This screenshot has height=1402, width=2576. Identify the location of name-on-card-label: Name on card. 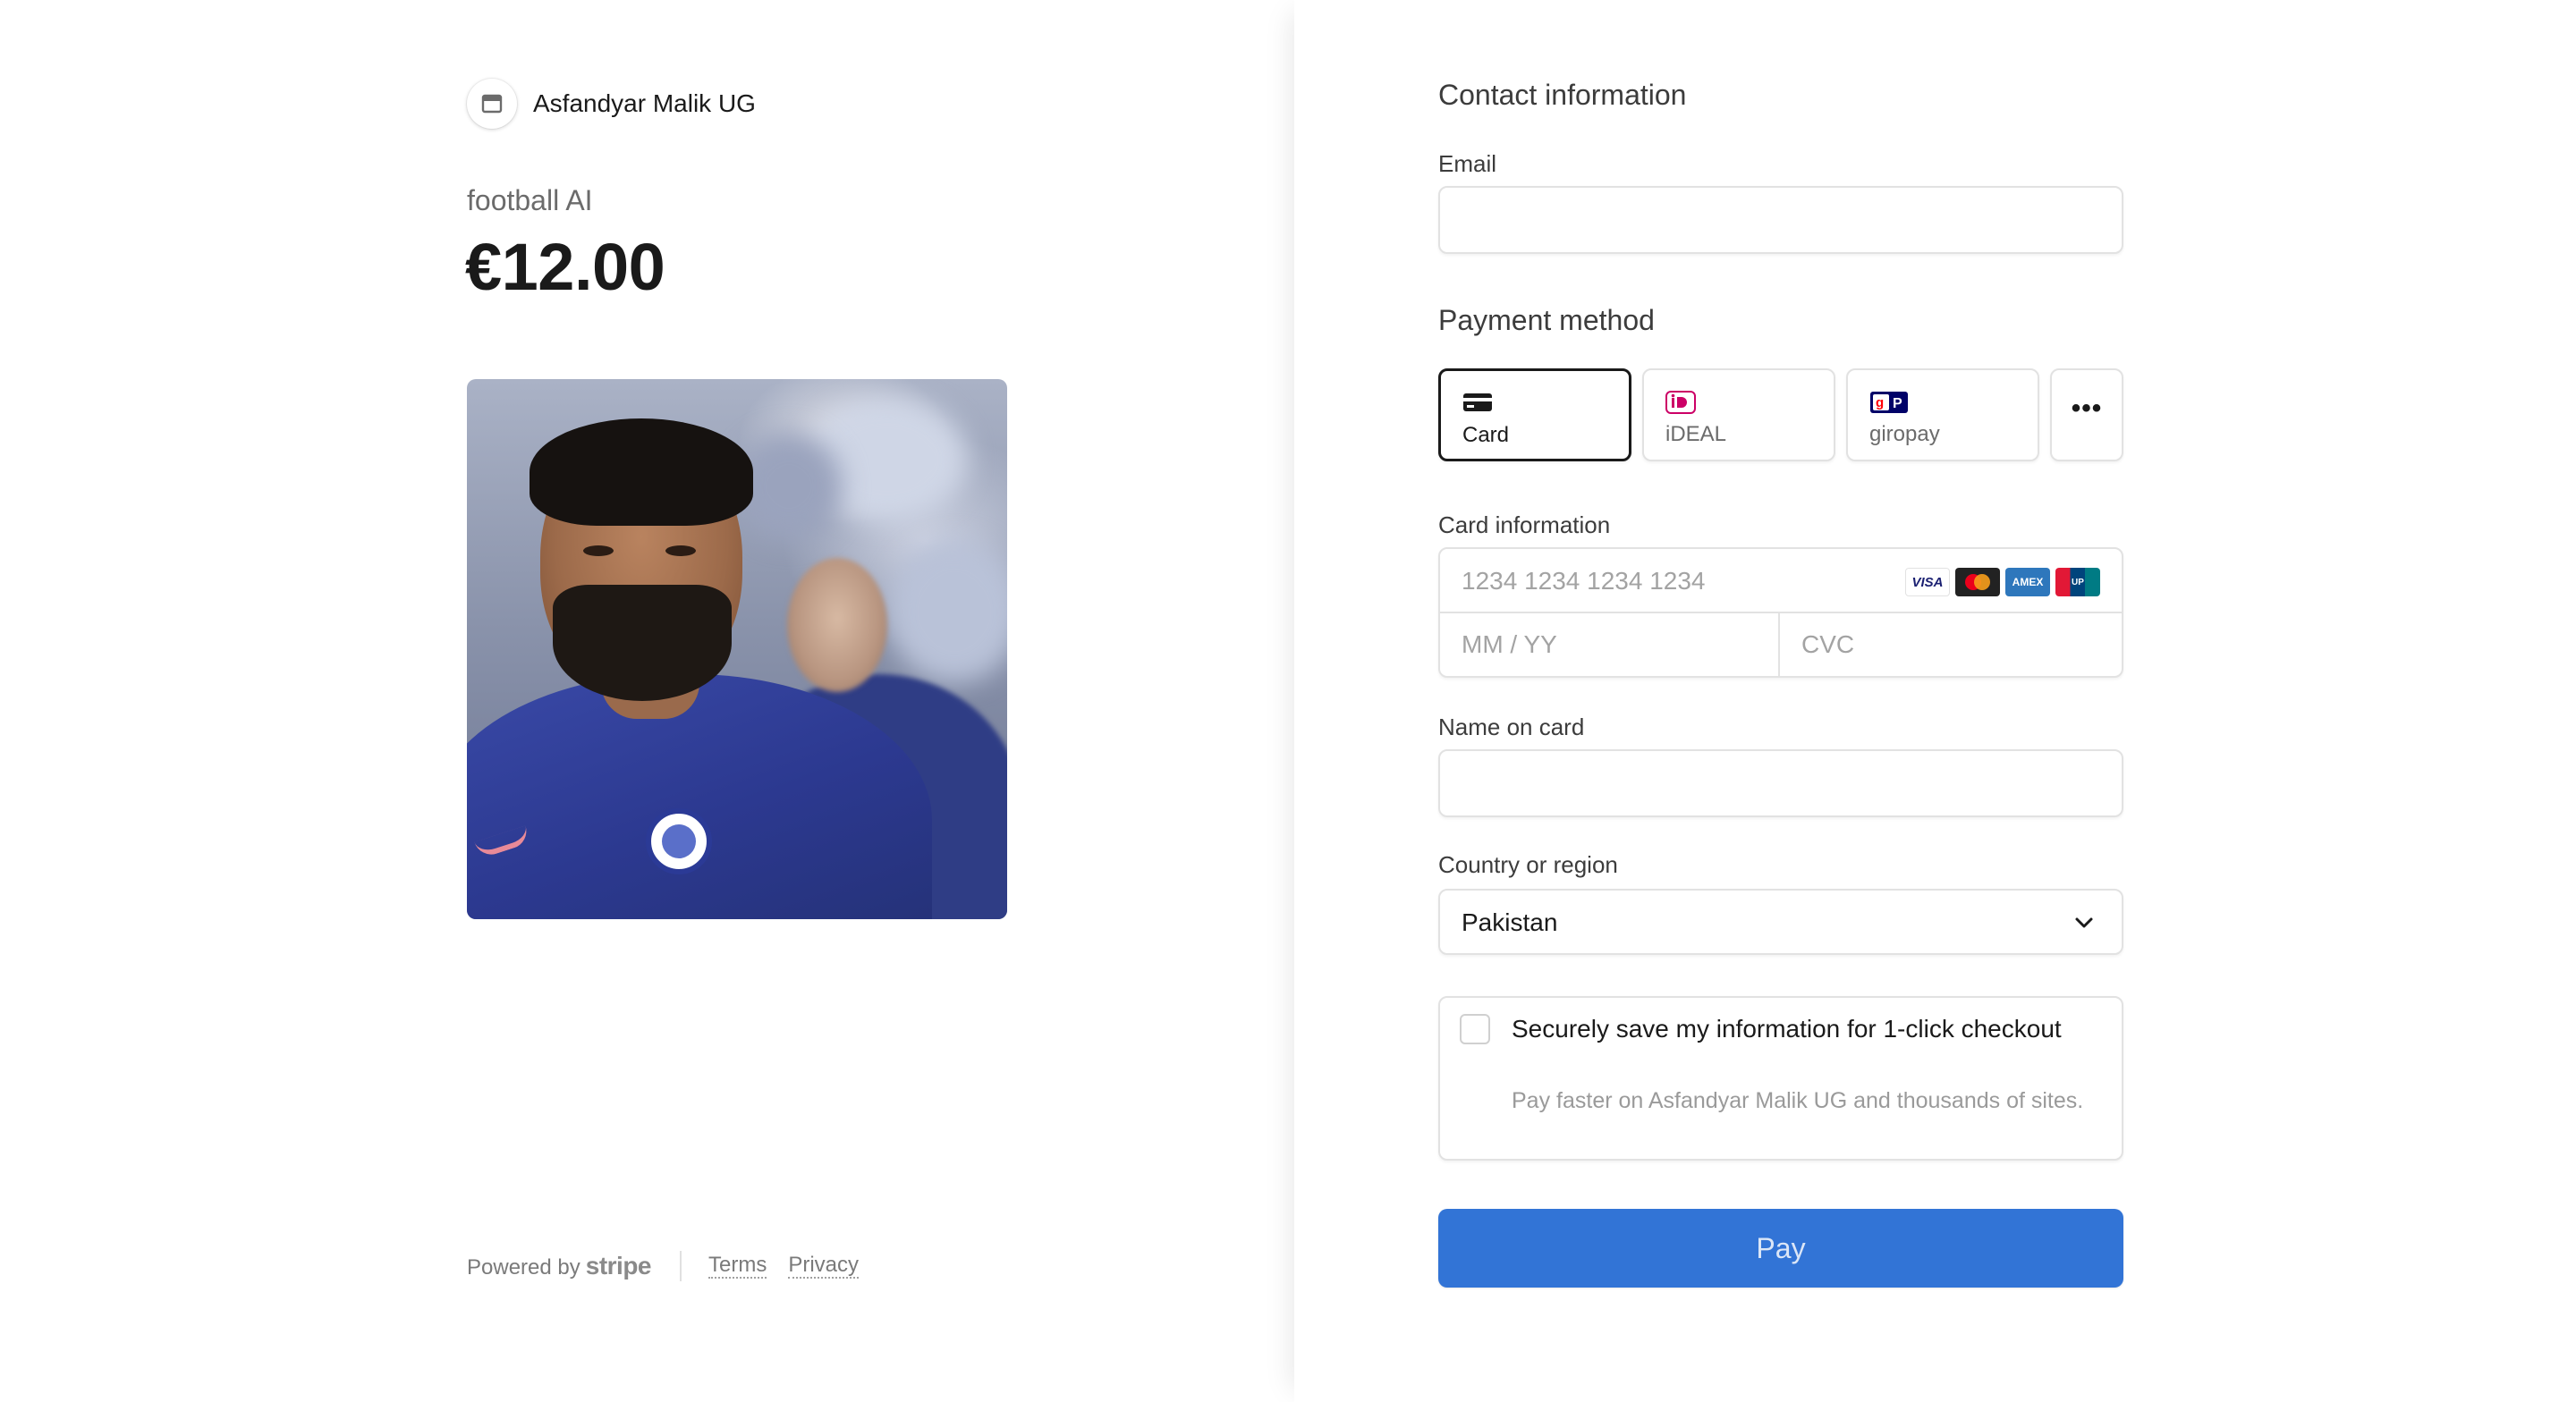
(1511, 727).